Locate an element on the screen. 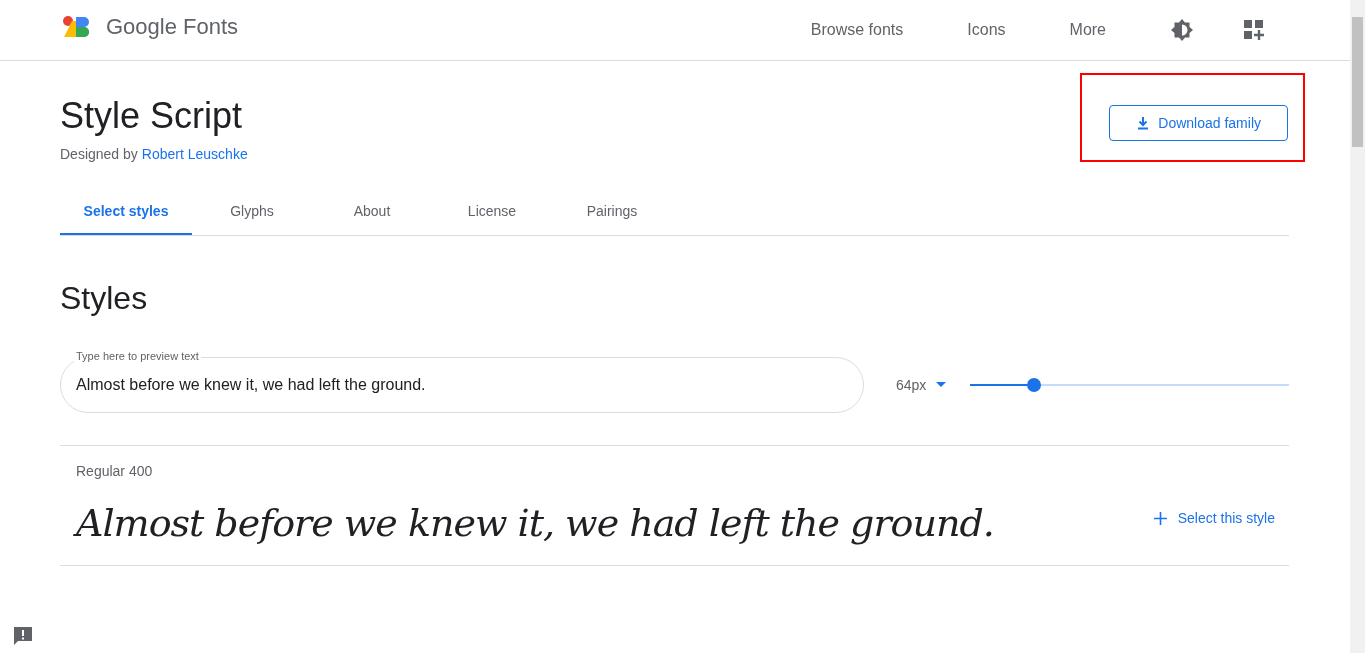  tab: Glyphs is located at coordinates (252, 211).